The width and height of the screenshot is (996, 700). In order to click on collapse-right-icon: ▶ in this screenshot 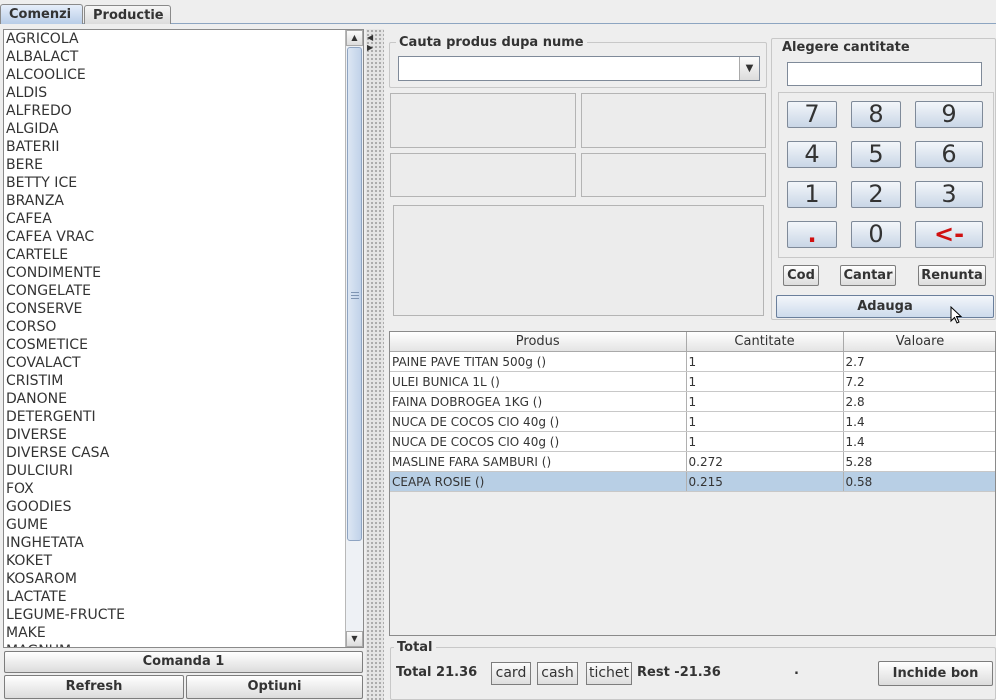, I will do `click(370, 47)`.